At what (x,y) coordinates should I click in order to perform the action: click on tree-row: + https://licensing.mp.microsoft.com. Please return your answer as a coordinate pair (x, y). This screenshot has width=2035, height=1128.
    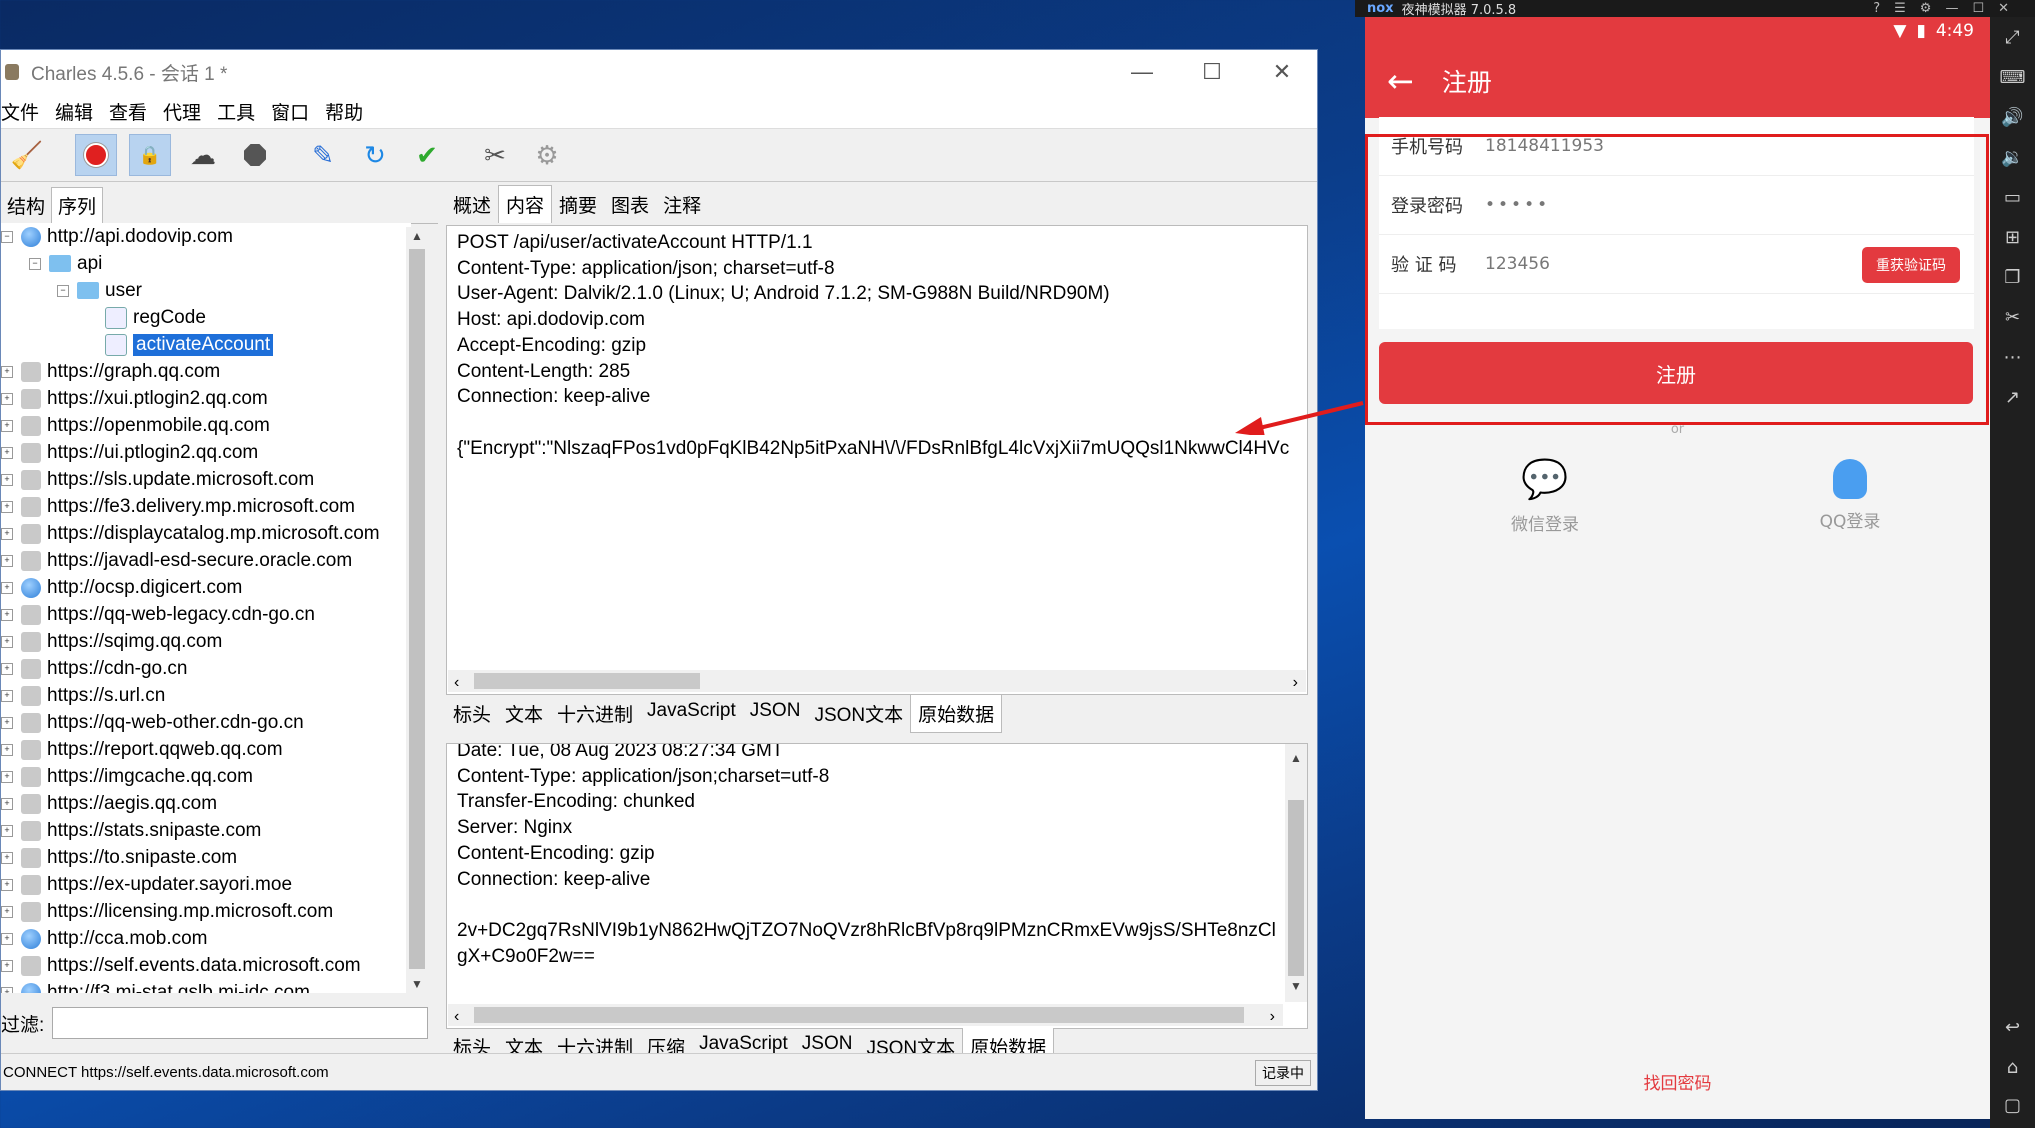
    Looking at the image, I should click on (206, 911).